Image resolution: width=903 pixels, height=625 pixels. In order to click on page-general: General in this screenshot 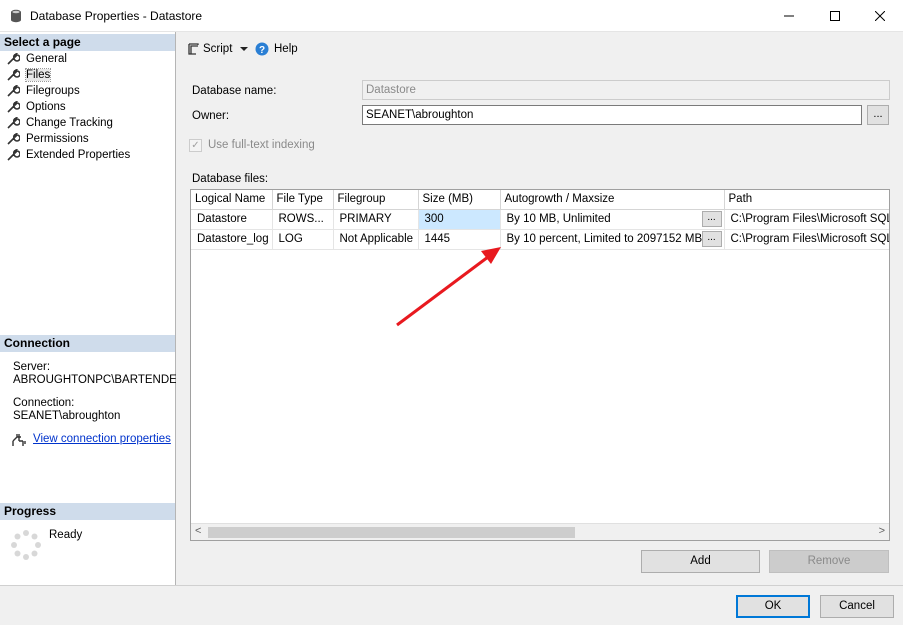, I will do `click(36, 59)`.